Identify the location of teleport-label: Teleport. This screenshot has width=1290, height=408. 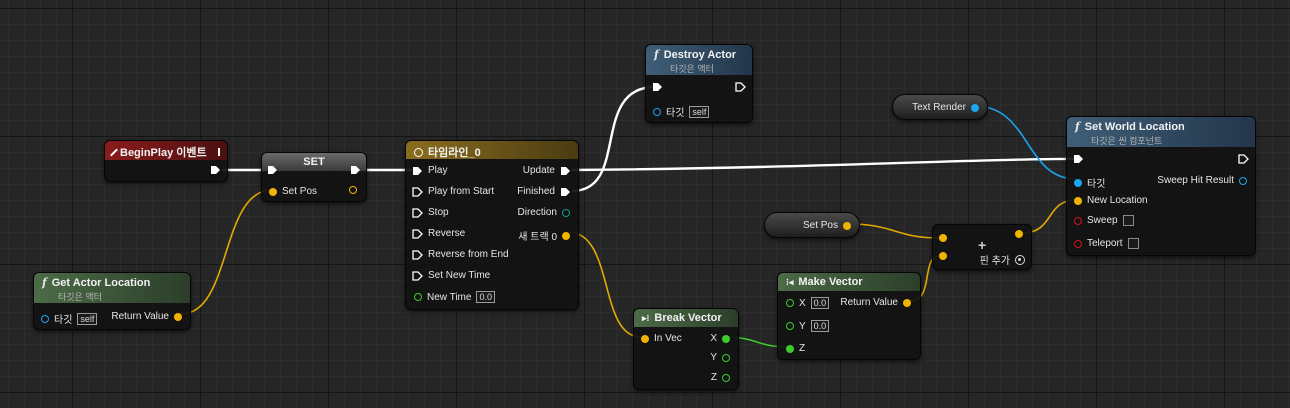
(1105, 243).